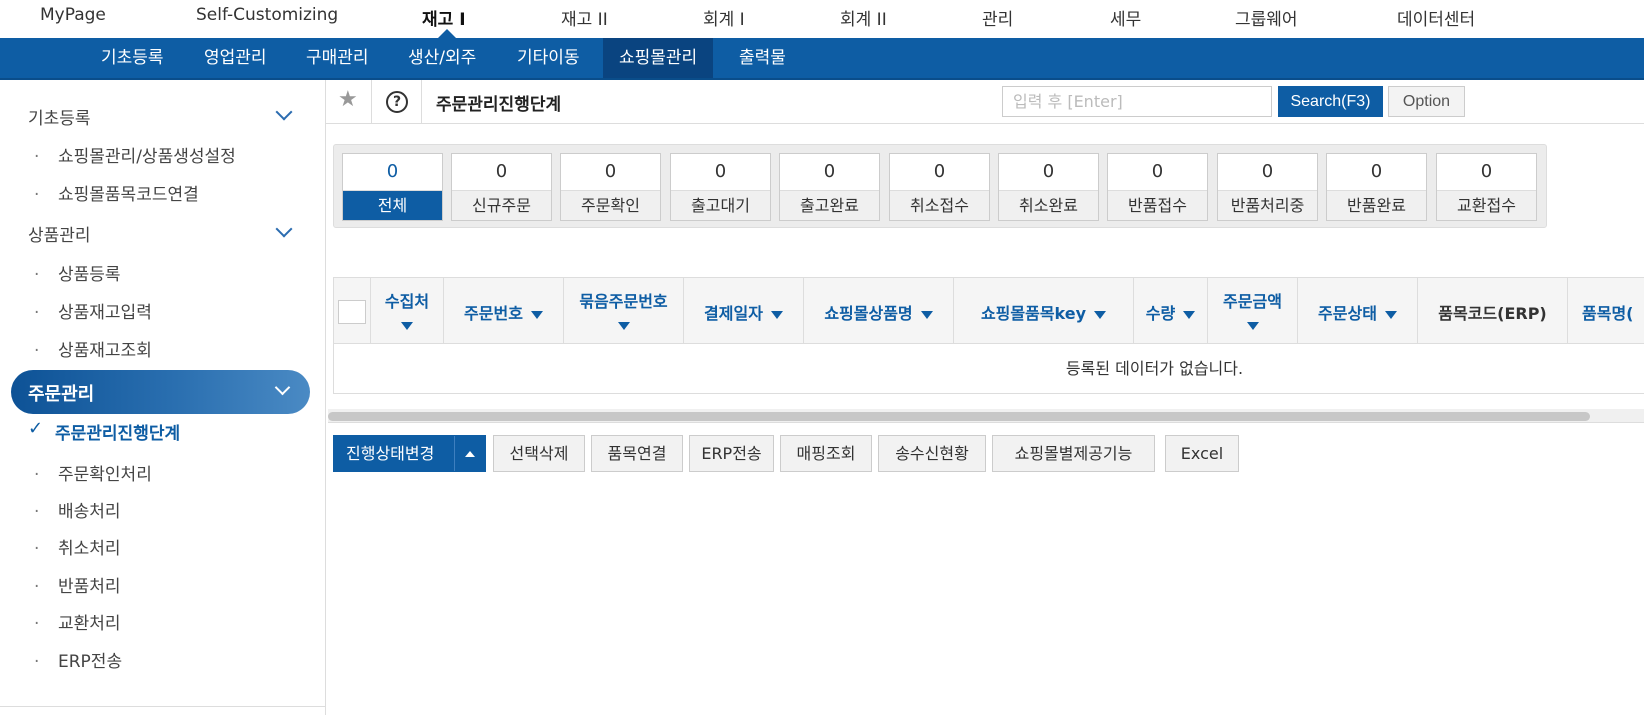 This screenshot has height=715, width=1644. I want to click on grid-col-item-code-erp: 품목코드(ERP), so click(1493, 311).